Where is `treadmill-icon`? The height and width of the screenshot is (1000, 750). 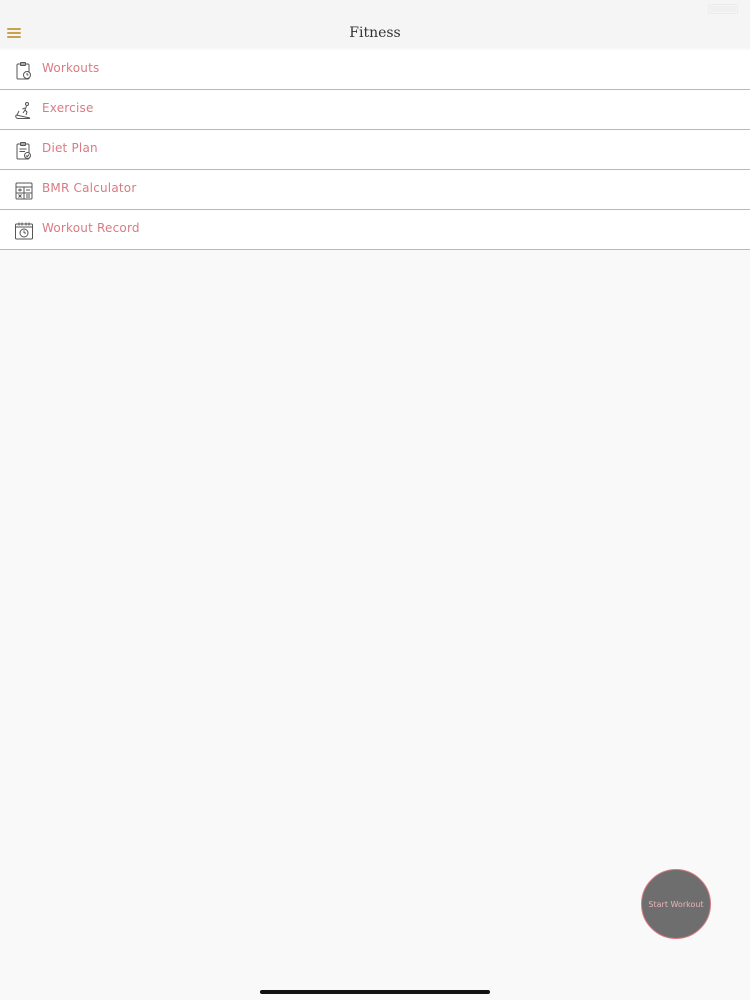 treadmill-icon is located at coordinates (24, 111).